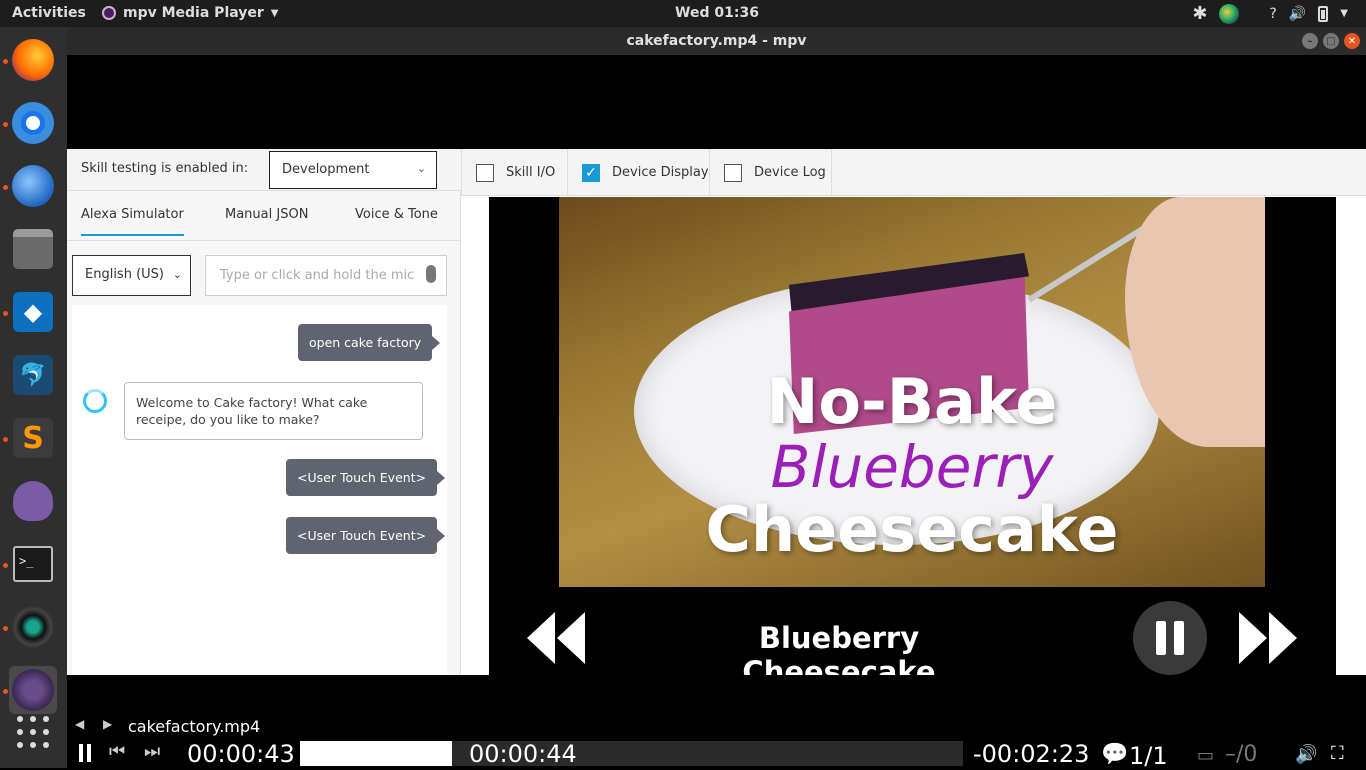 This screenshot has height=770, width=1366. What do you see at coordinates (165, 168) in the screenshot?
I see `skill-testing-label: Skill testing is enabled in:` at bounding box center [165, 168].